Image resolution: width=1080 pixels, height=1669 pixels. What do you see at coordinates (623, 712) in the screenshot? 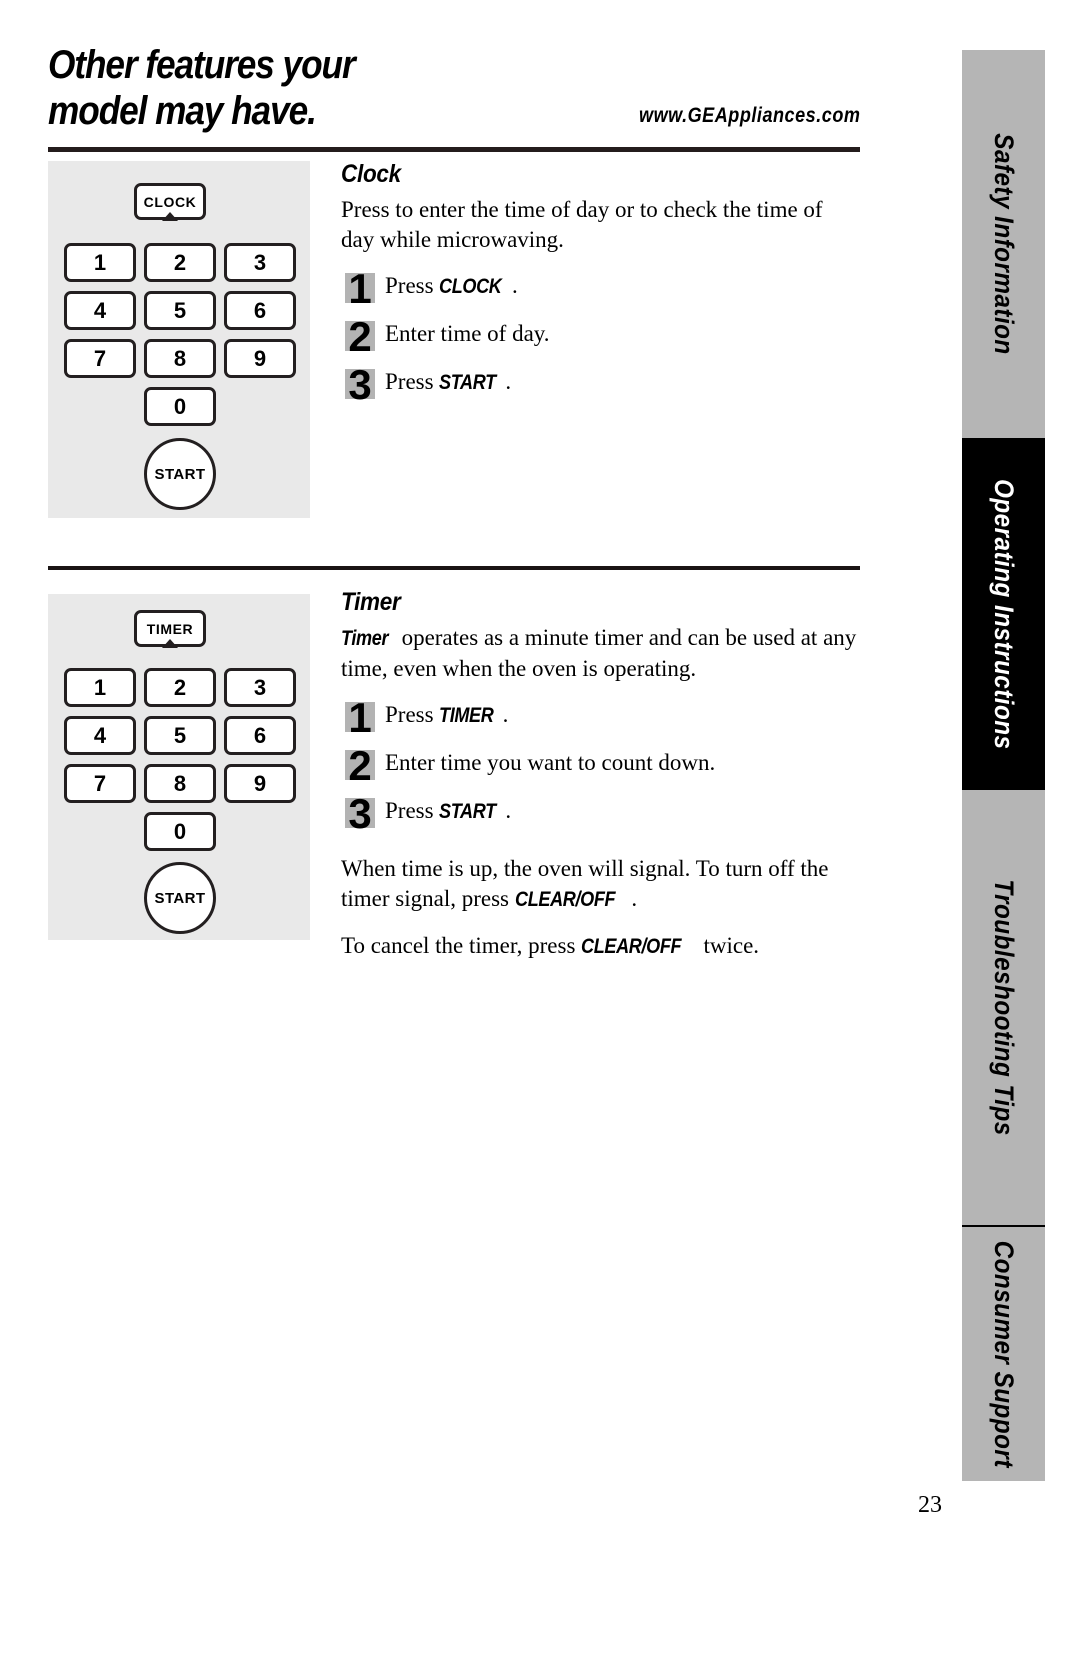
I see `timer-step-1-text: Press TIMER.` at bounding box center [623, 712].